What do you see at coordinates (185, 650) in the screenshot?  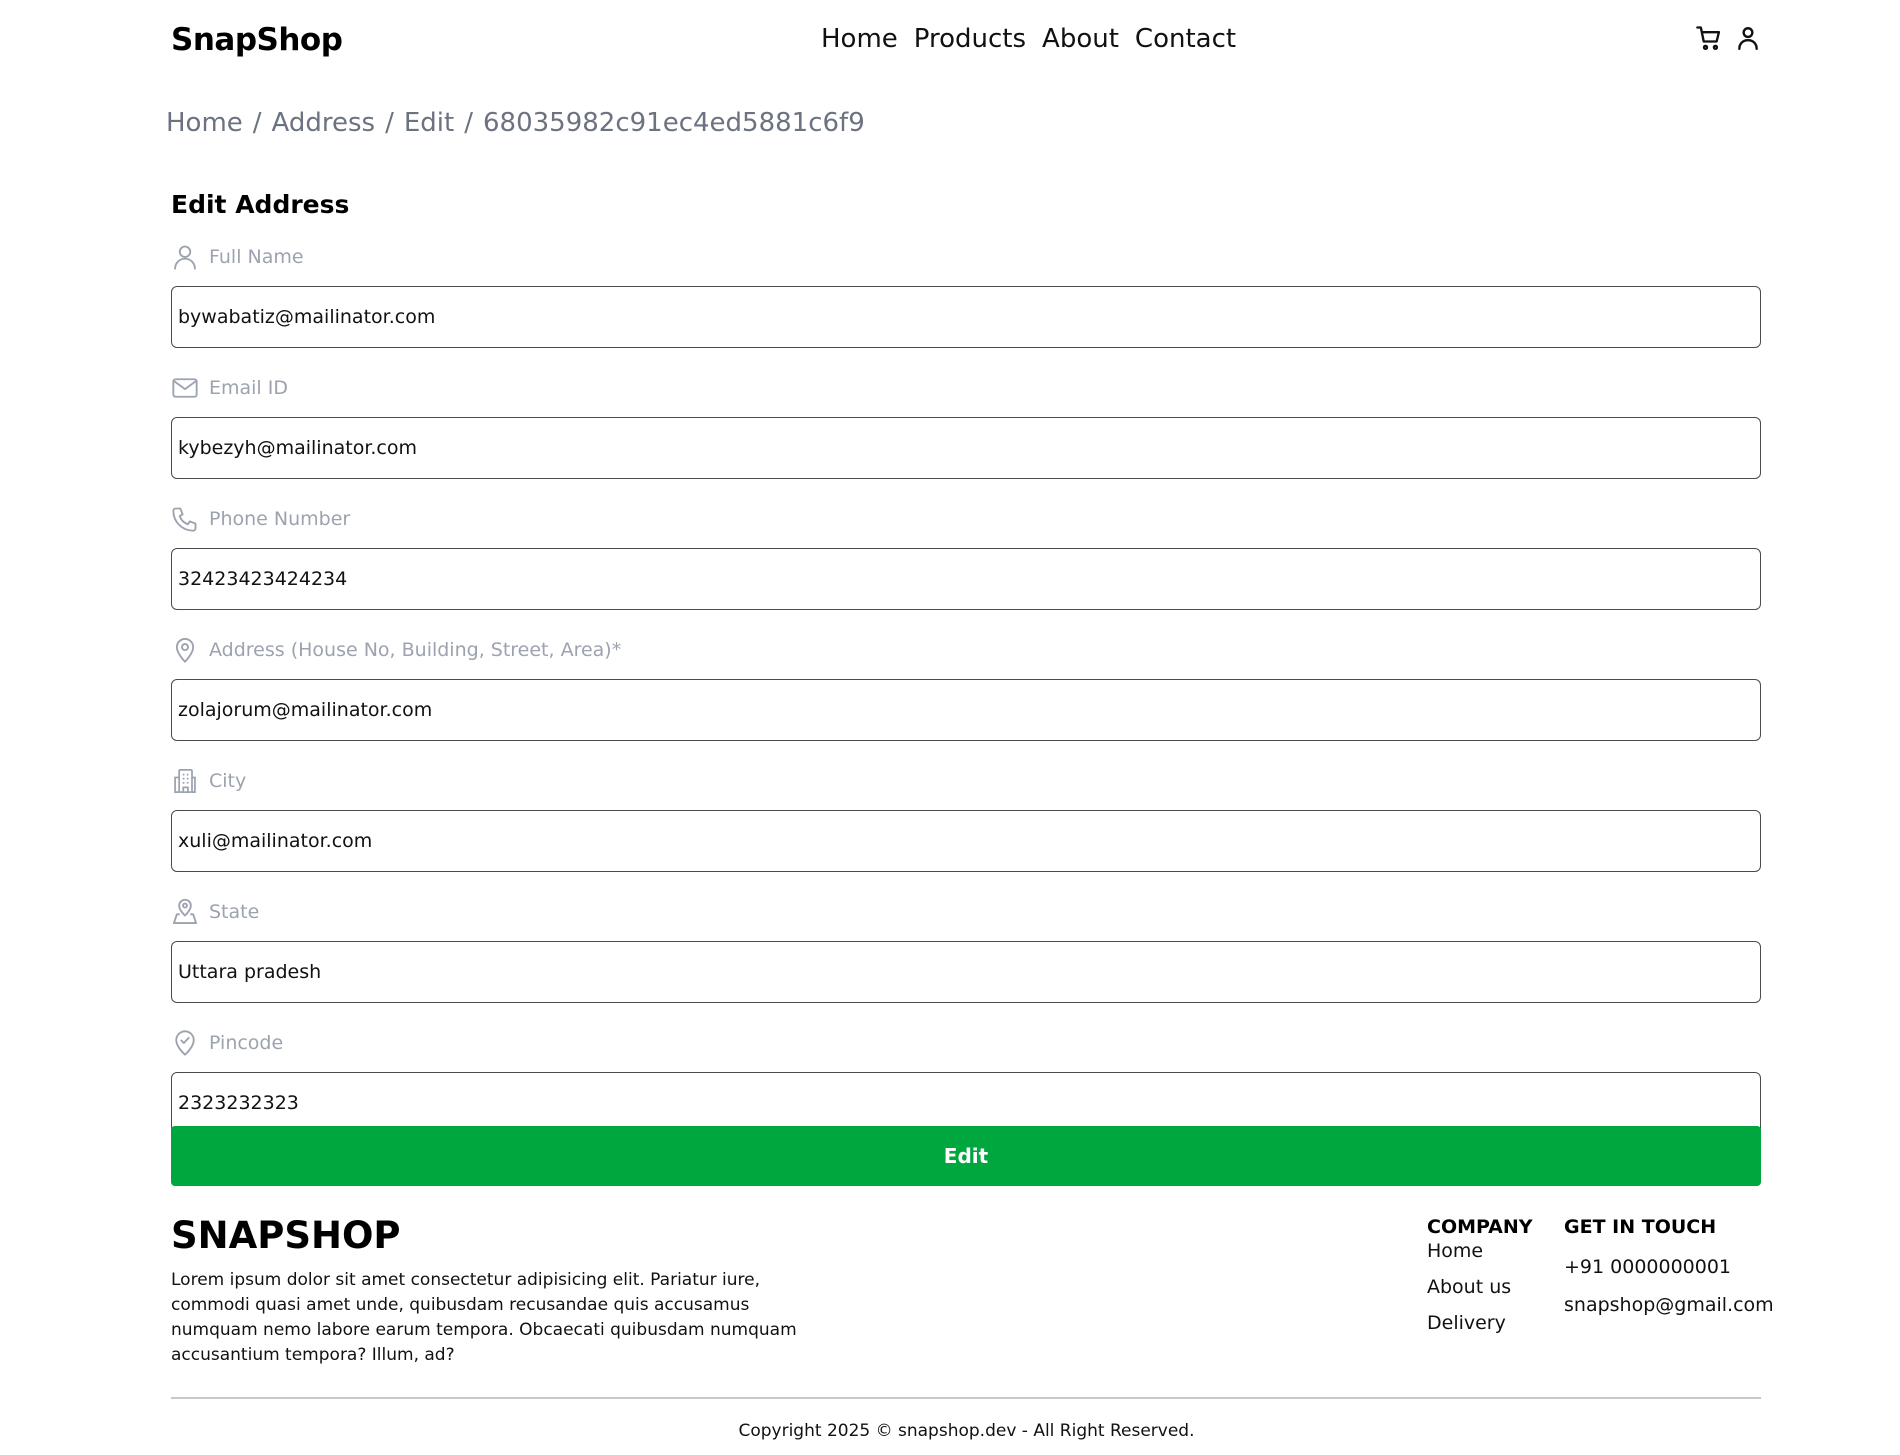 I see `map-pin-icon` at bounding box center [185, 650].